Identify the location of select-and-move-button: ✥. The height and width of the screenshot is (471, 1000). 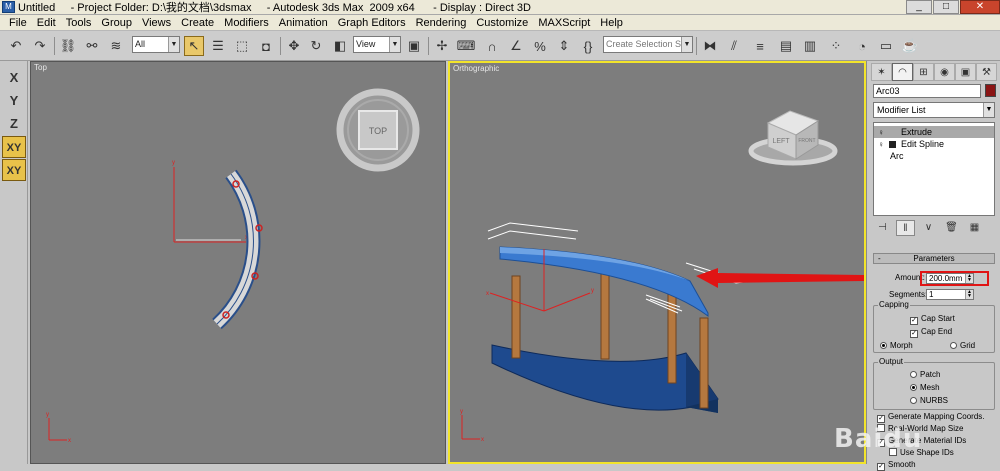
(294, 46).